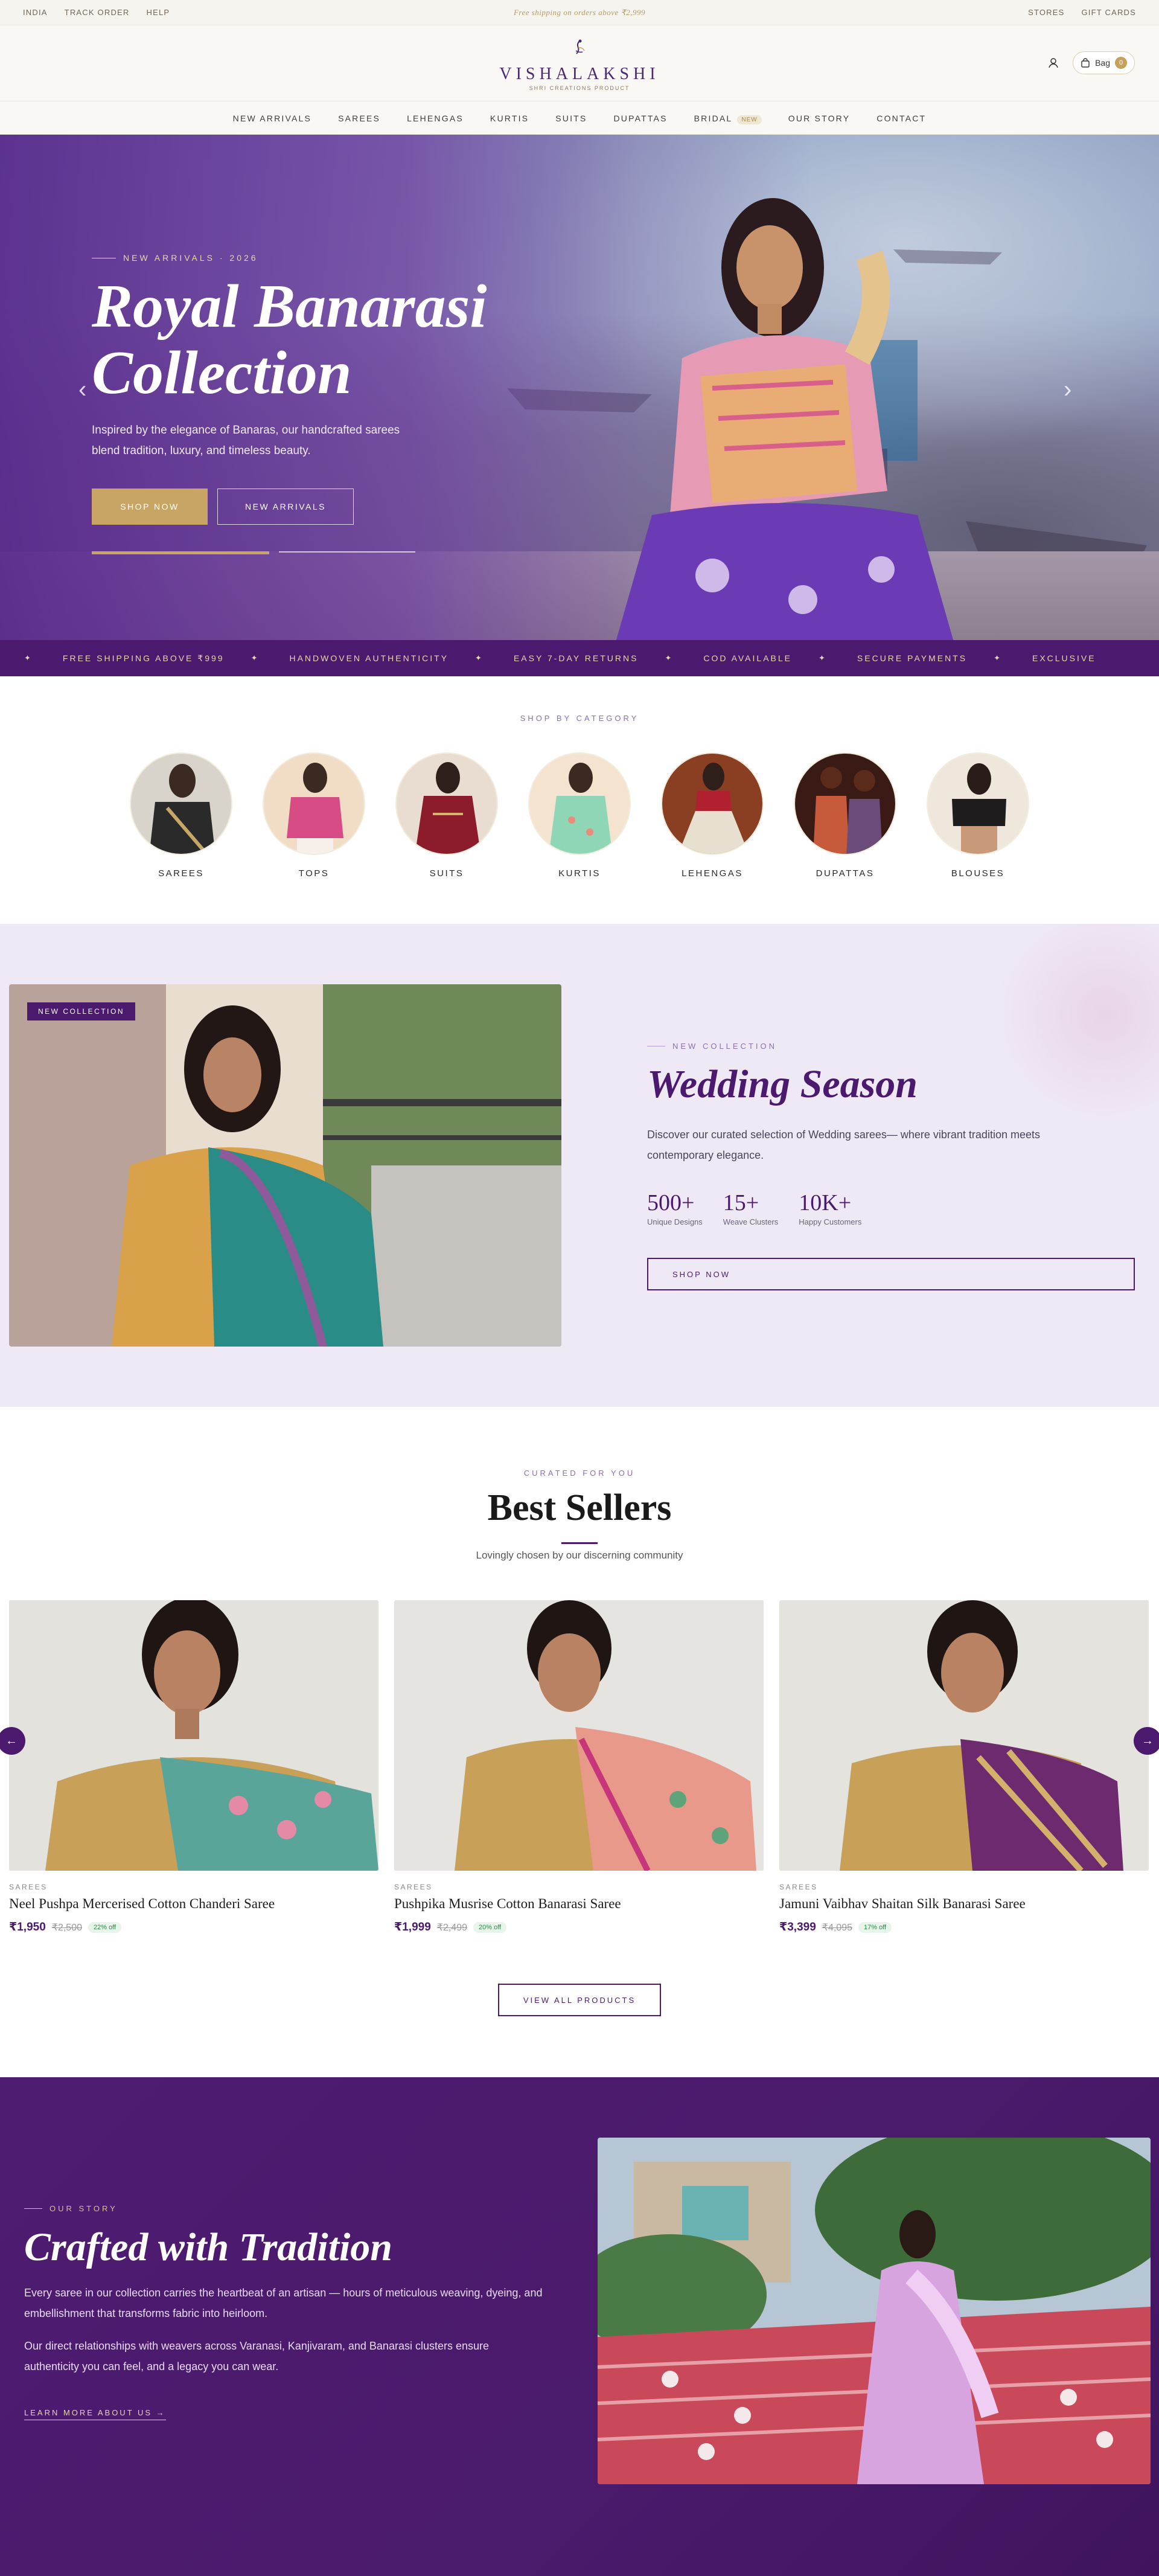 This screenshot has width=1159, height=2576. What do you see at coordinates (747, 658) in the screenshot?
I see `marquee-item: COD AVAILABLE` at bounding box center [747, 658].